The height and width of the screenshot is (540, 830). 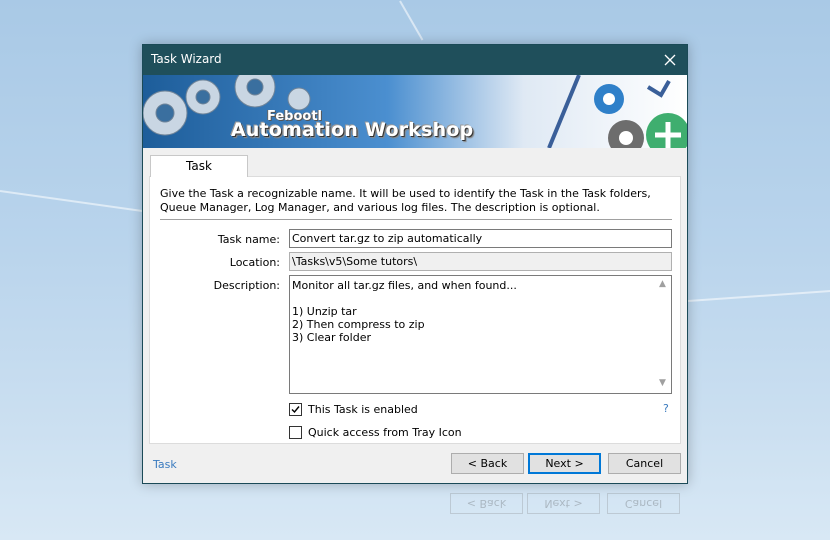 I want to click on location-label: Location:, so click(x=254, y=262).